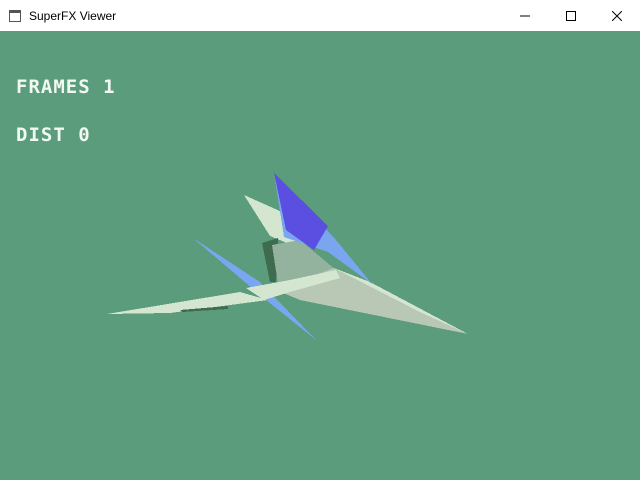  What do you see at coordinates (15, 15) in the screenshot?
I see `window-app-icon` at bounding box center [15, 15].